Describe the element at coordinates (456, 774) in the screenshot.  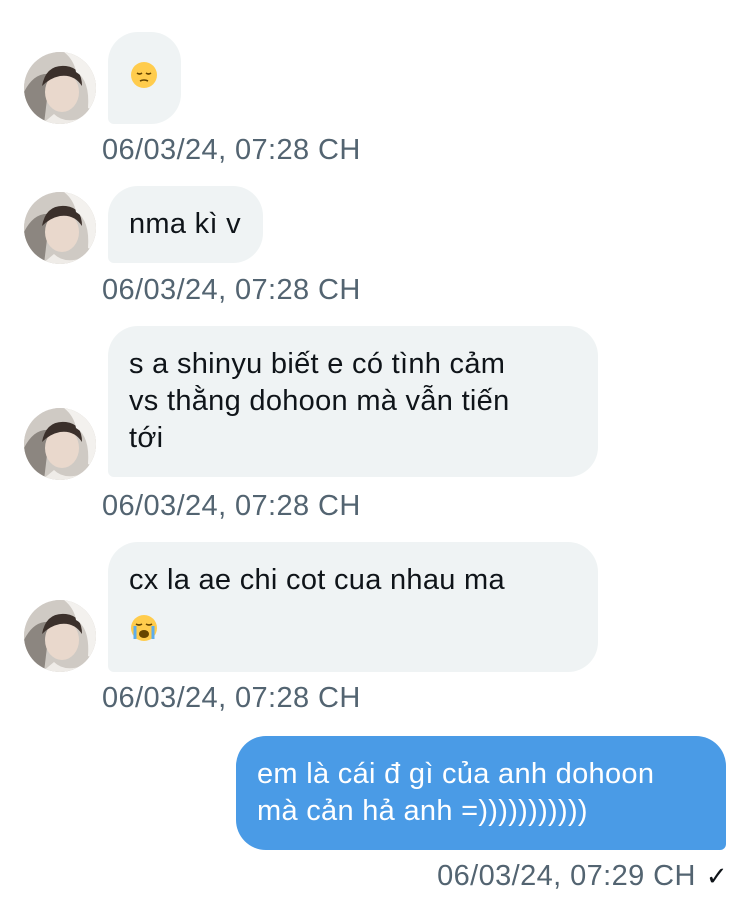
I see `message-text-line: em là cái đ gì của anh dohoon` at that location.